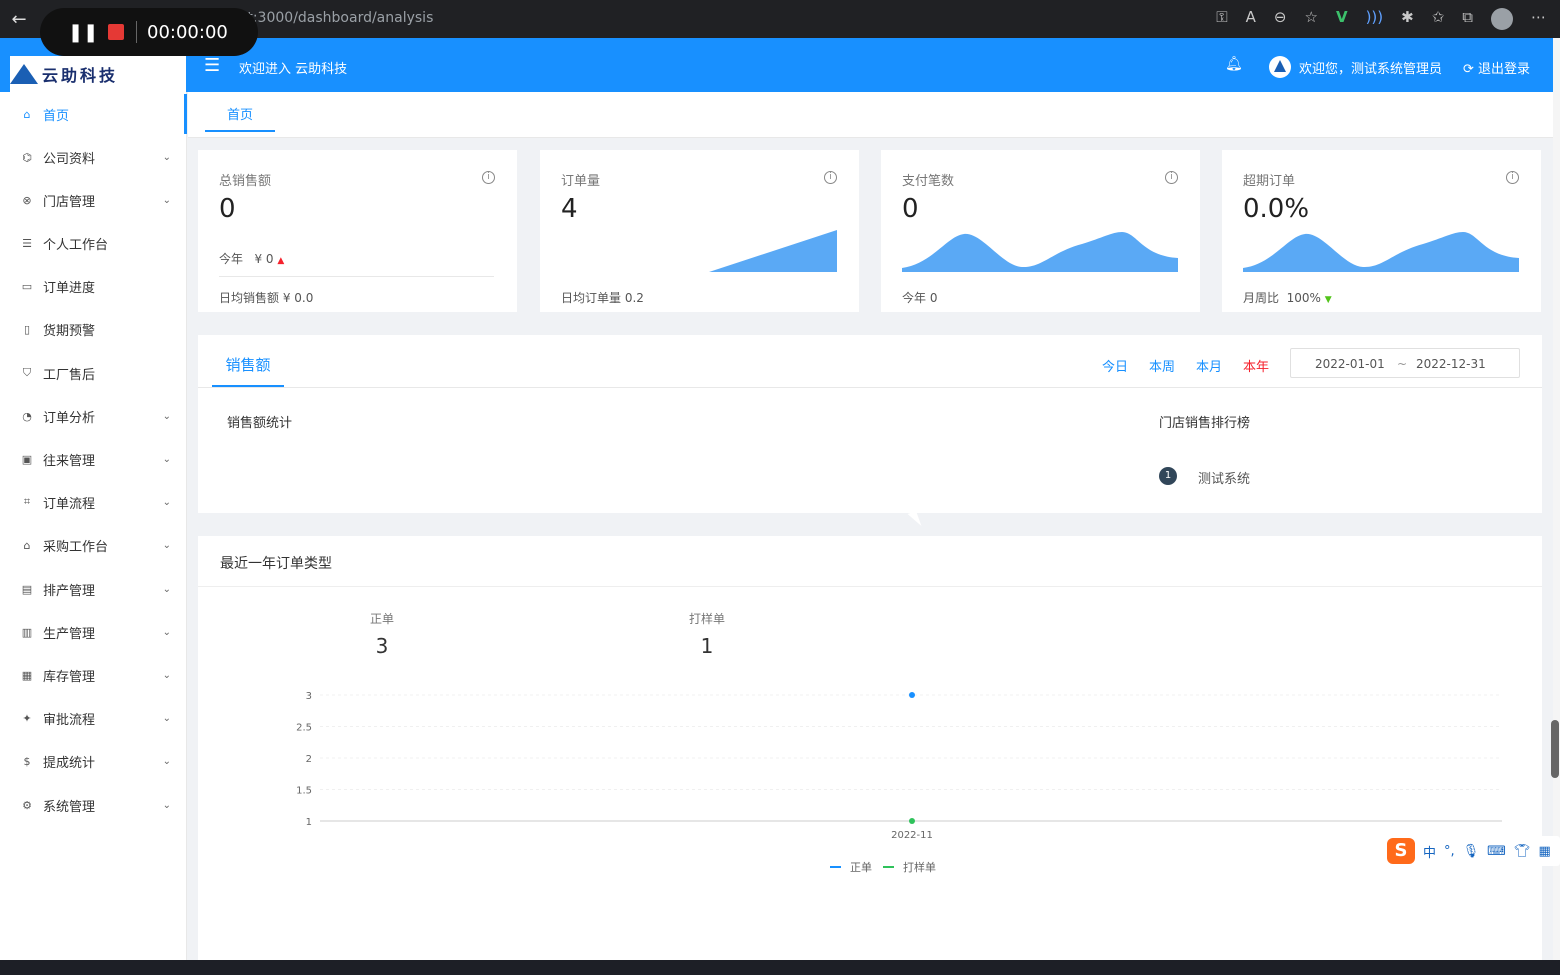 Image resolution: width=1560 pixels, height=975 pixels. What do you see at coordinates (116, 32) in the screenshot?
I see `stop-icon` at bounding box center [116, 32].